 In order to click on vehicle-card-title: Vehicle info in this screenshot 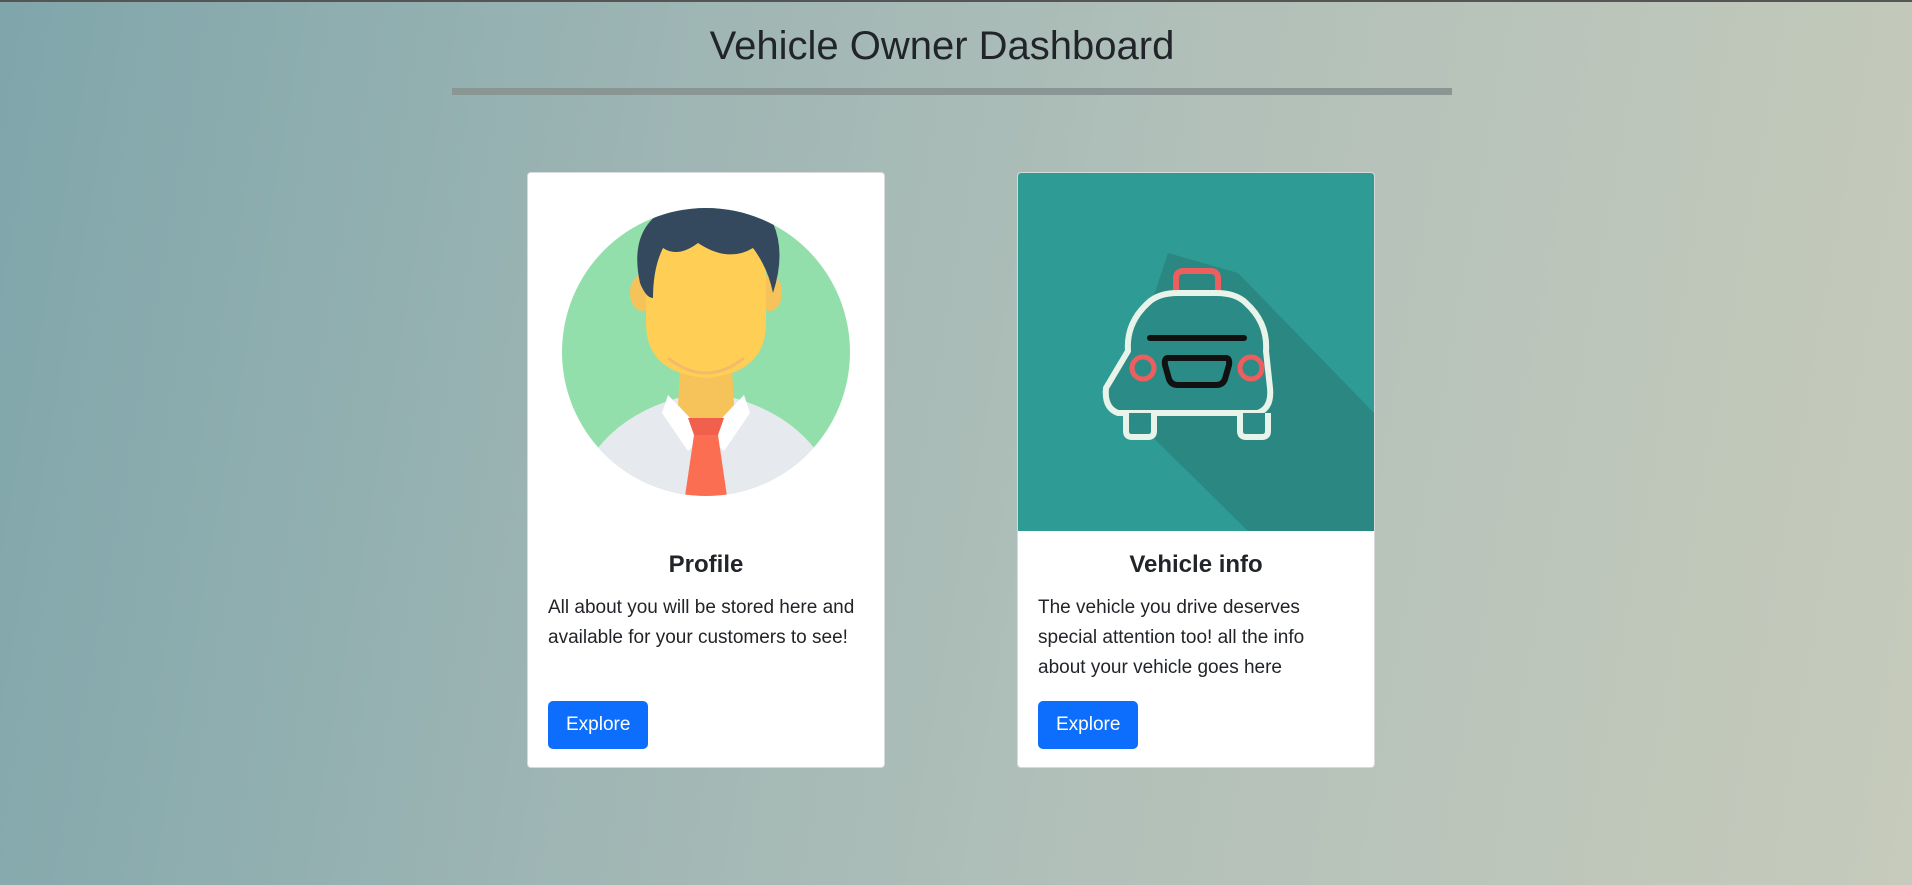, I will do `click(1196, 564)`.